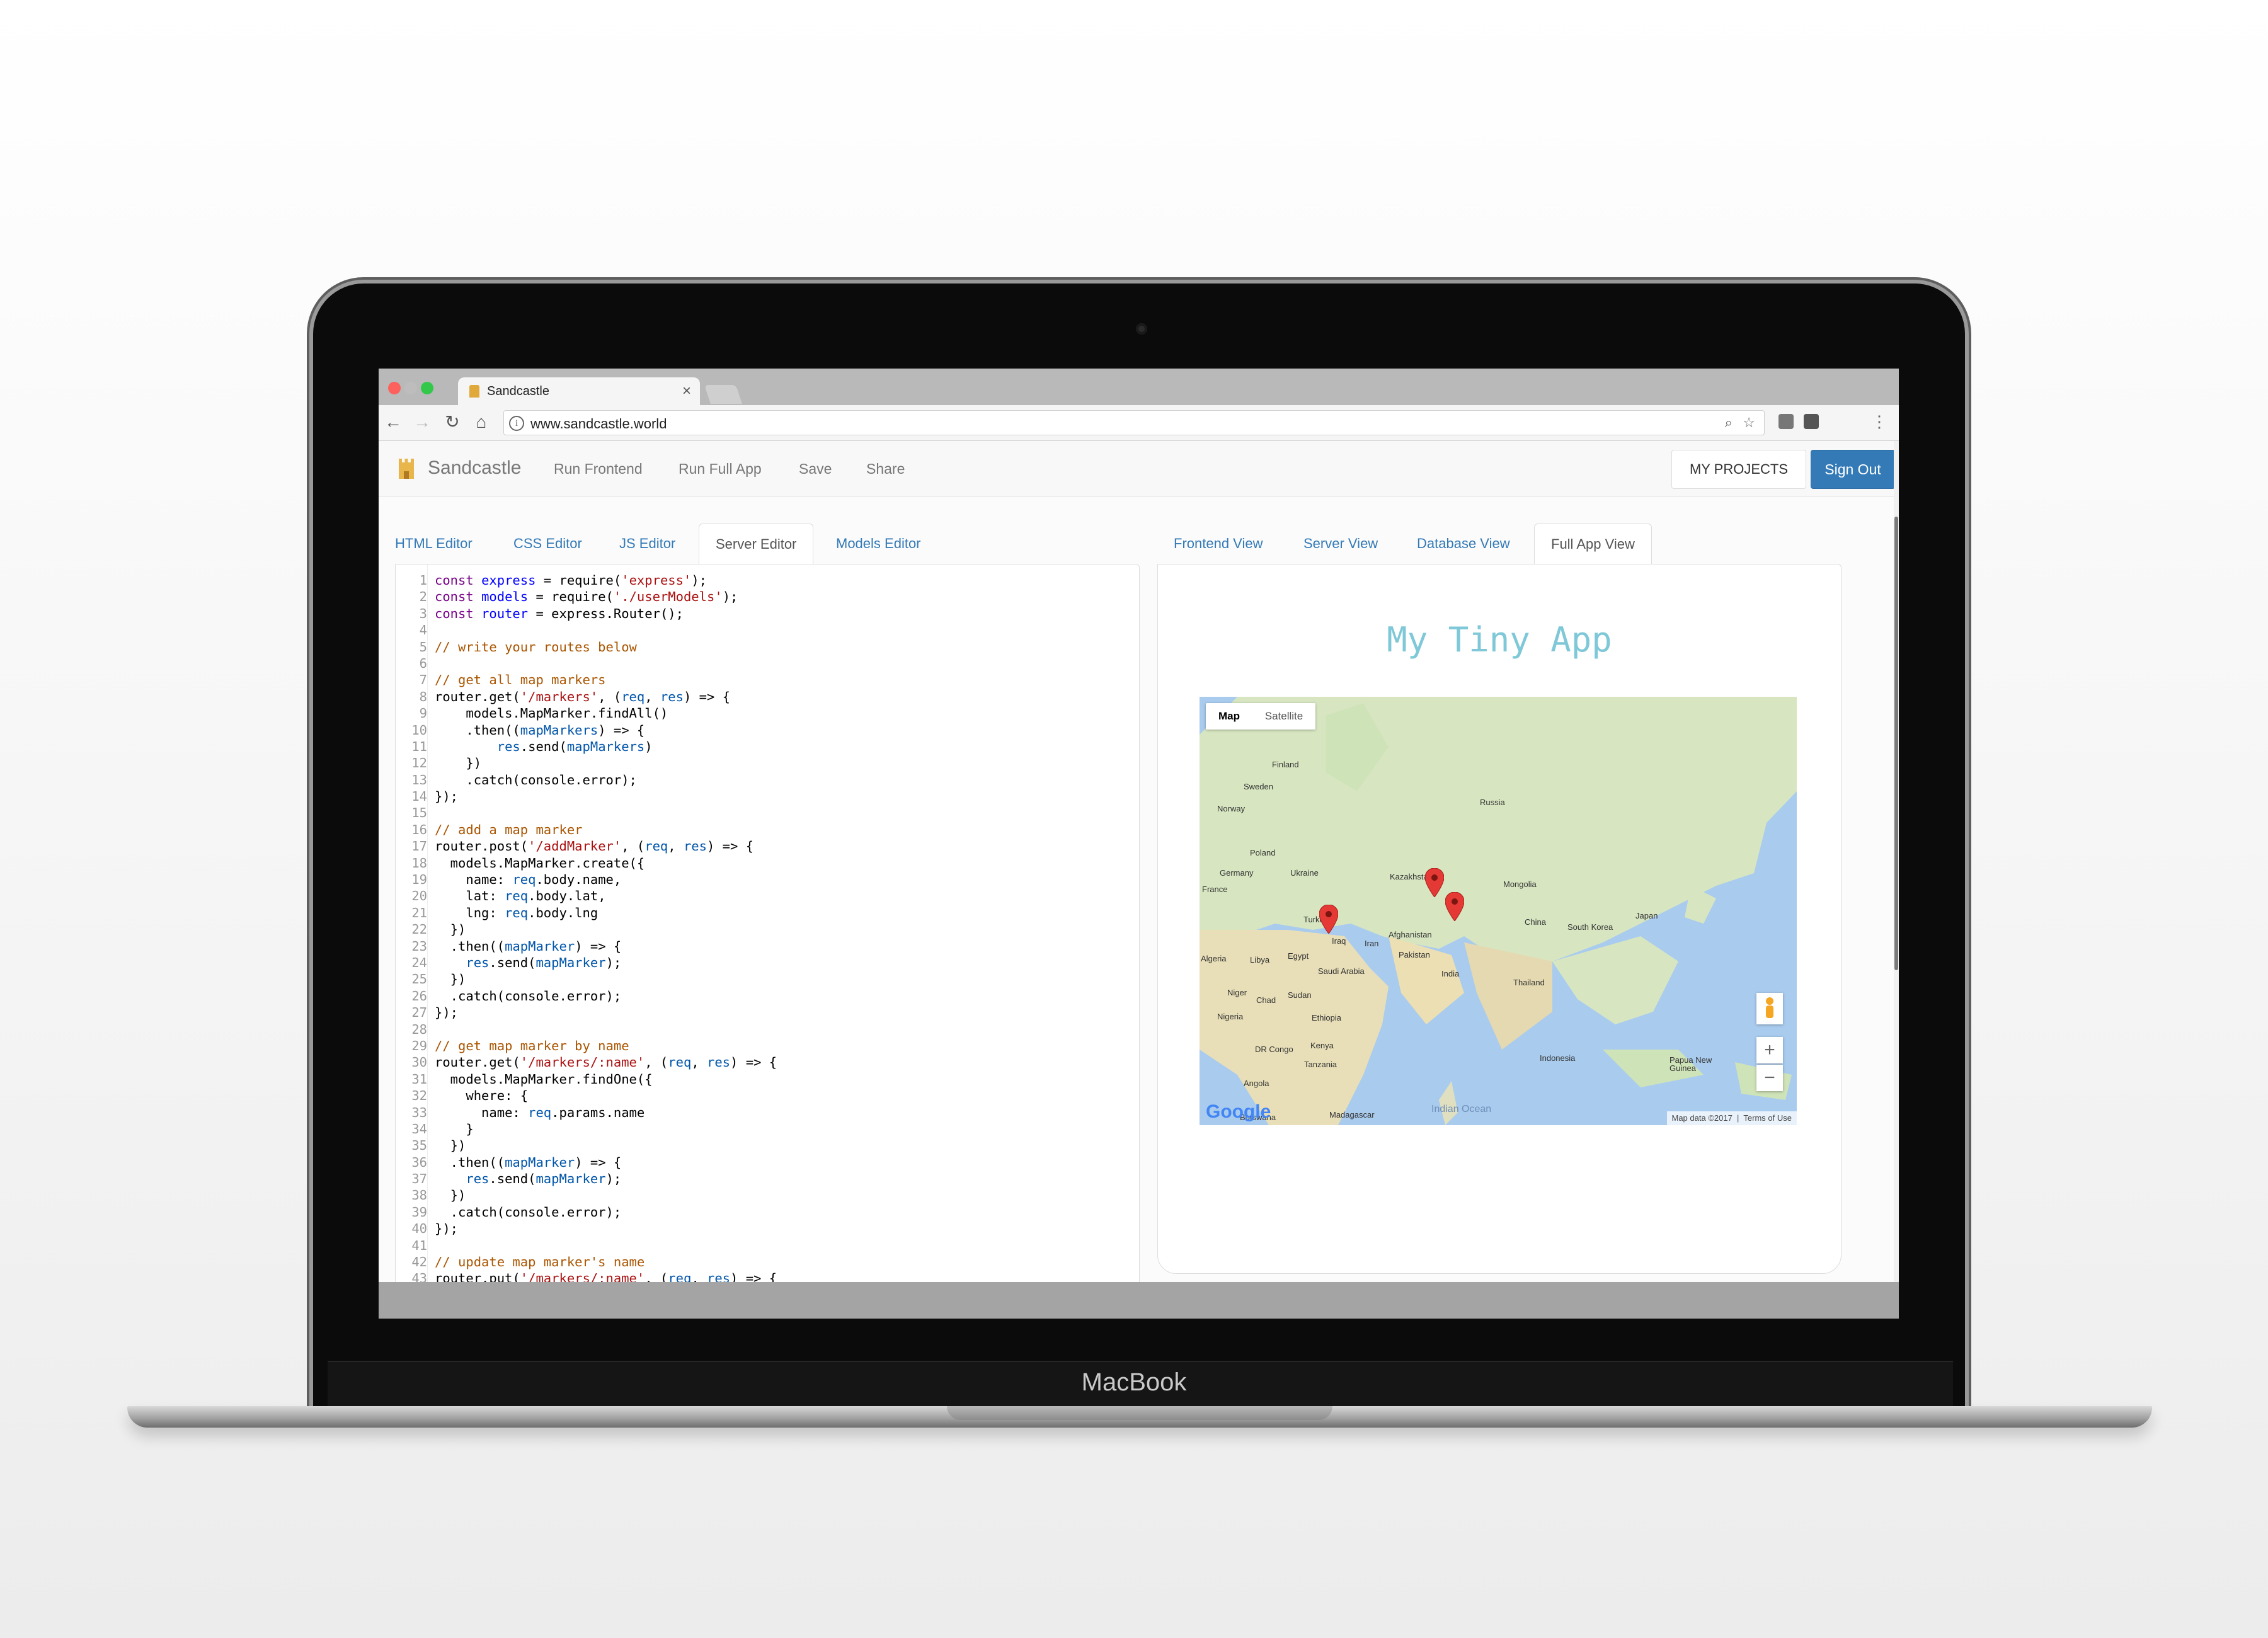  I want to click on forward-button: →, so click(422, 422).